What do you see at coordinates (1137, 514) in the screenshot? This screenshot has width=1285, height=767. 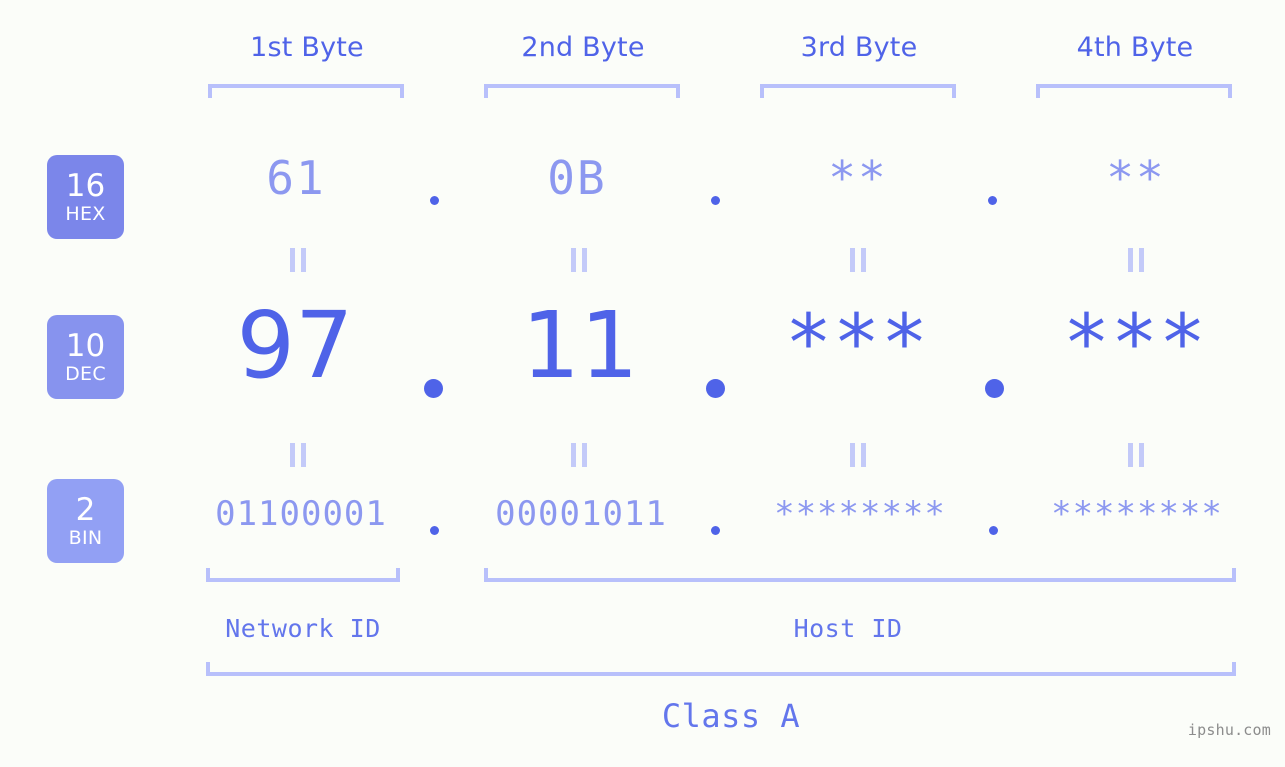 I see `bin-byte-4: ********` at bounding box center [1137, 514].